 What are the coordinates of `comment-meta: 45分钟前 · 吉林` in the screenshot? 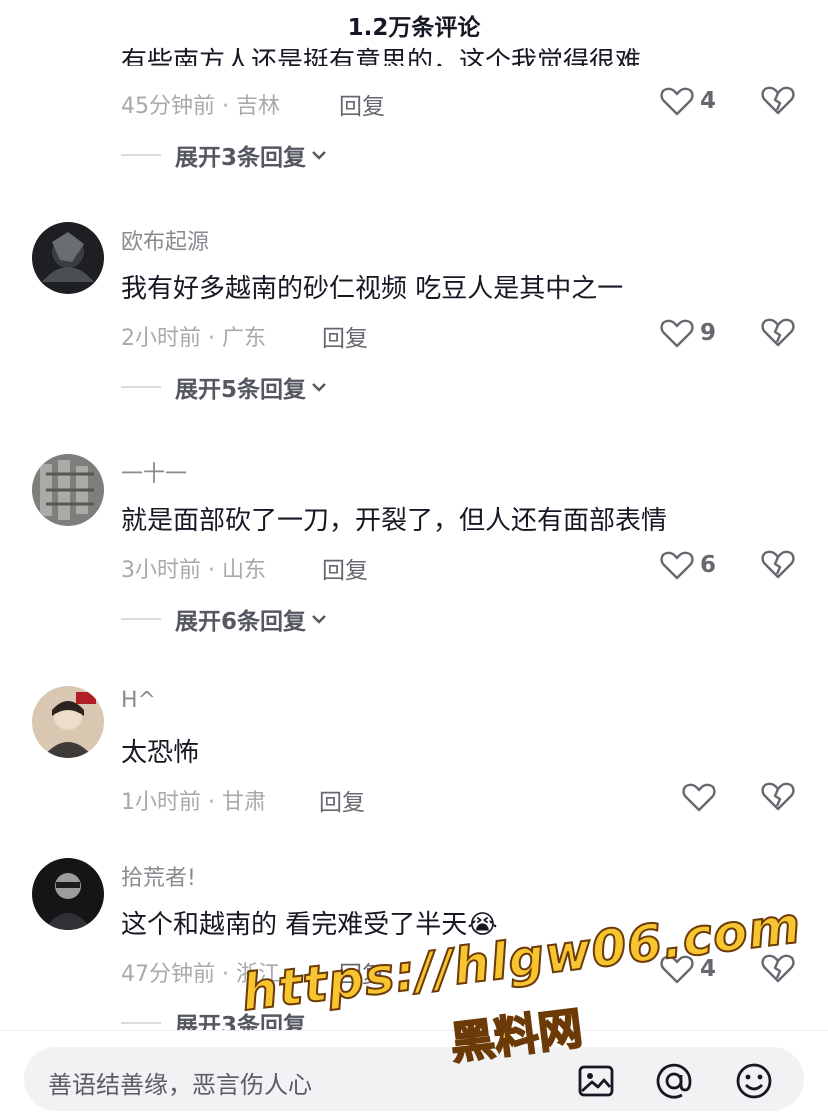 It's located at (200, 106).